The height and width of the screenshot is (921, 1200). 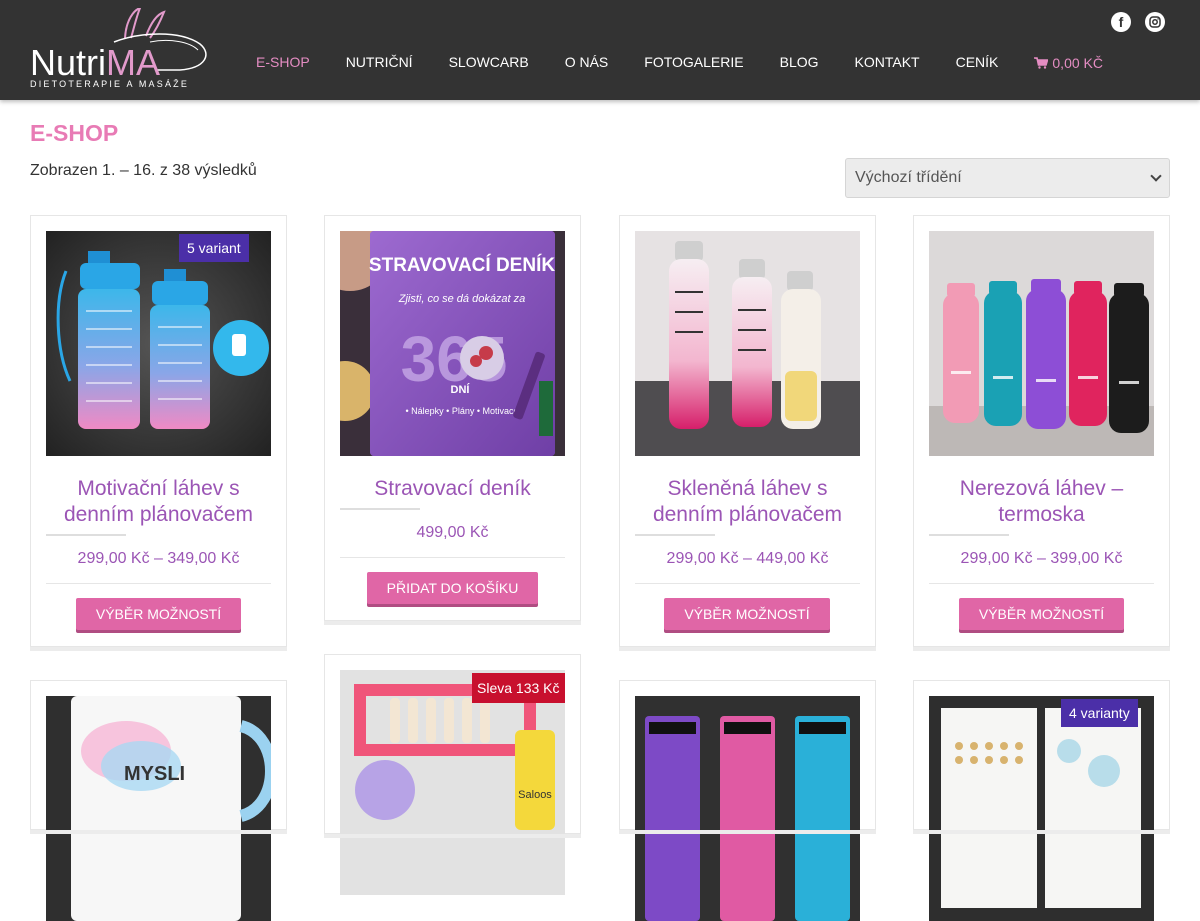 I want to click on cart-total: 0,00 Kč, so click(x=1077, y=63).